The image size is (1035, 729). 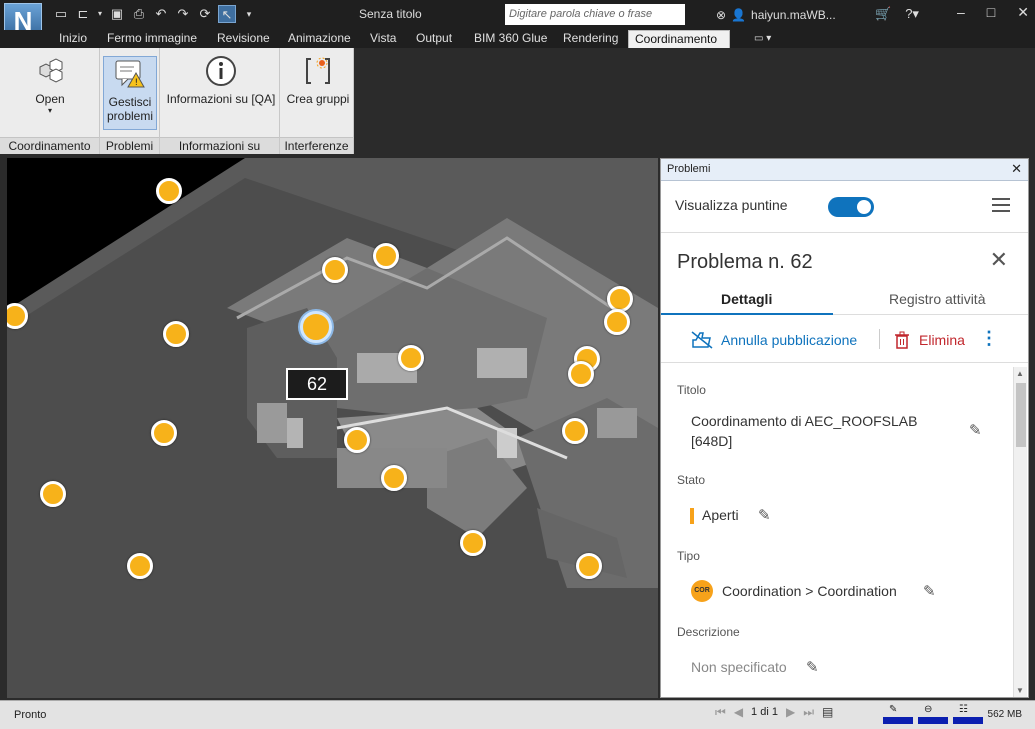 What do you see at coordinates (702, 340) in the screenshot?
I see `unpublish-icon` at bounding box center [702, 340].